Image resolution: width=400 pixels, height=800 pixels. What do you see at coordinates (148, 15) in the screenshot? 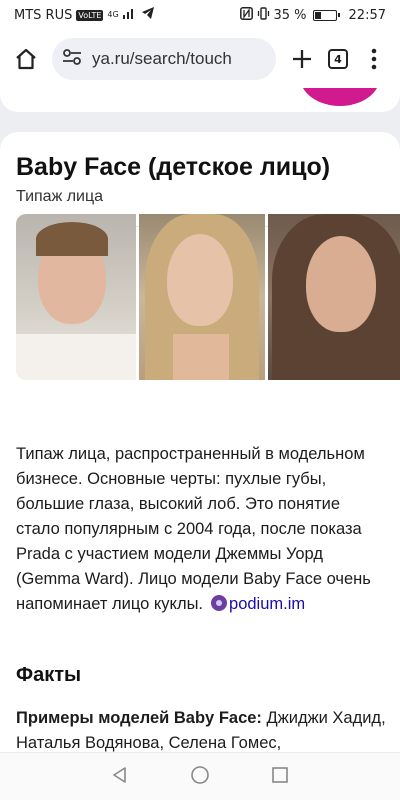
I see `telegram-icon` at bounding box center [148, 15].